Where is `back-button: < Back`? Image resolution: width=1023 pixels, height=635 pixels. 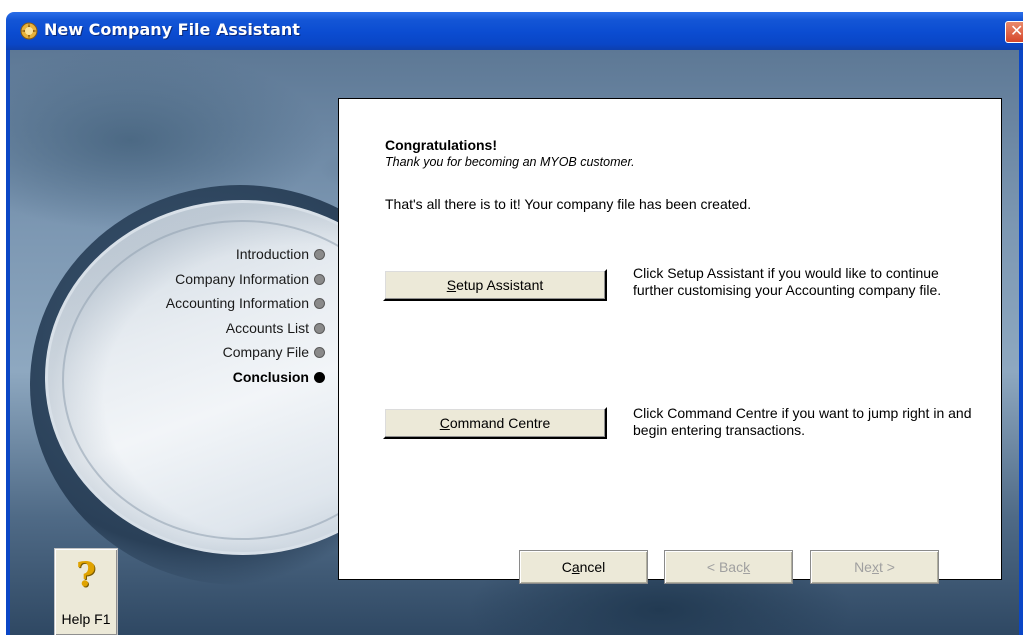 back-button: < Back is located at coordinates (728, 567).